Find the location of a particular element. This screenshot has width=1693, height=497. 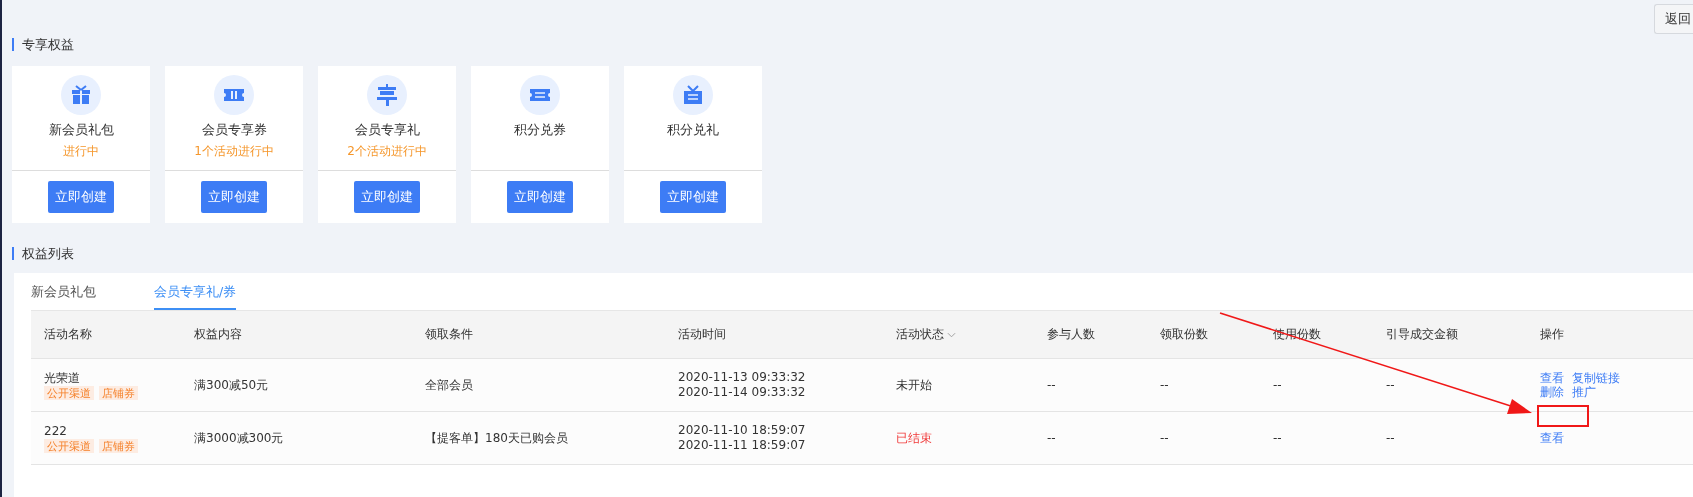

activity-name: 222 is located at coordinates (56, 431).